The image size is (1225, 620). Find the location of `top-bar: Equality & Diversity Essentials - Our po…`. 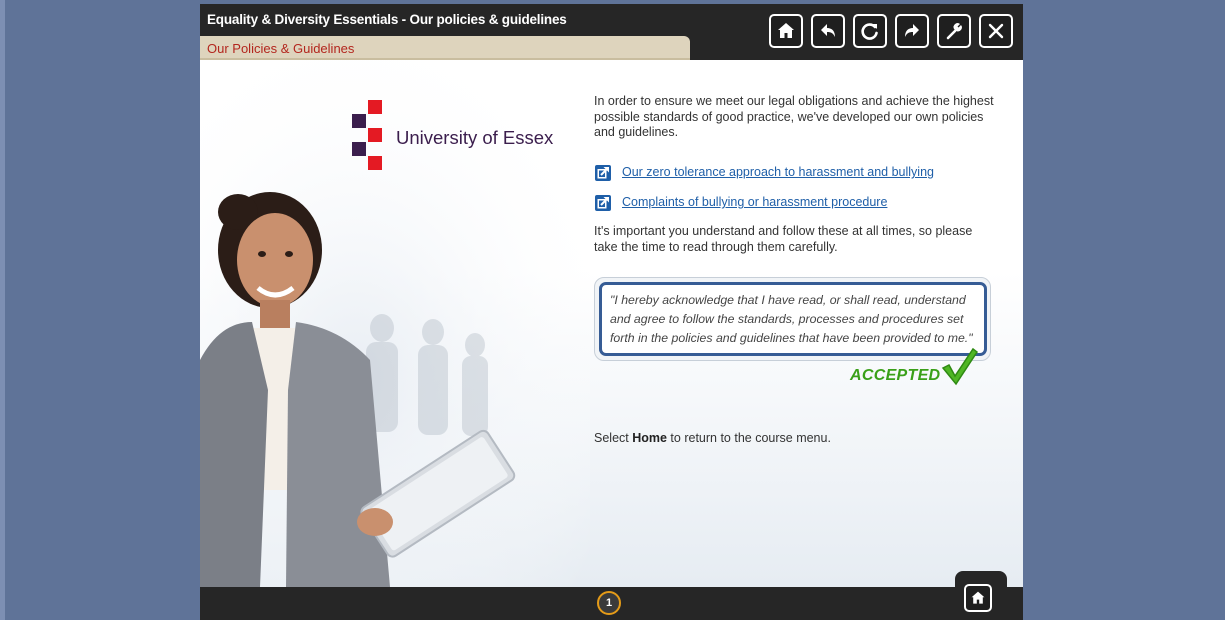

top-bar: Equality & Diversity Essentials - Our po… is located at coordinates (611, 32).